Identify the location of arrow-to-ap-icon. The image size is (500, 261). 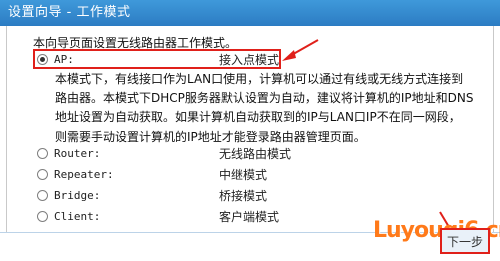
(300, 50).